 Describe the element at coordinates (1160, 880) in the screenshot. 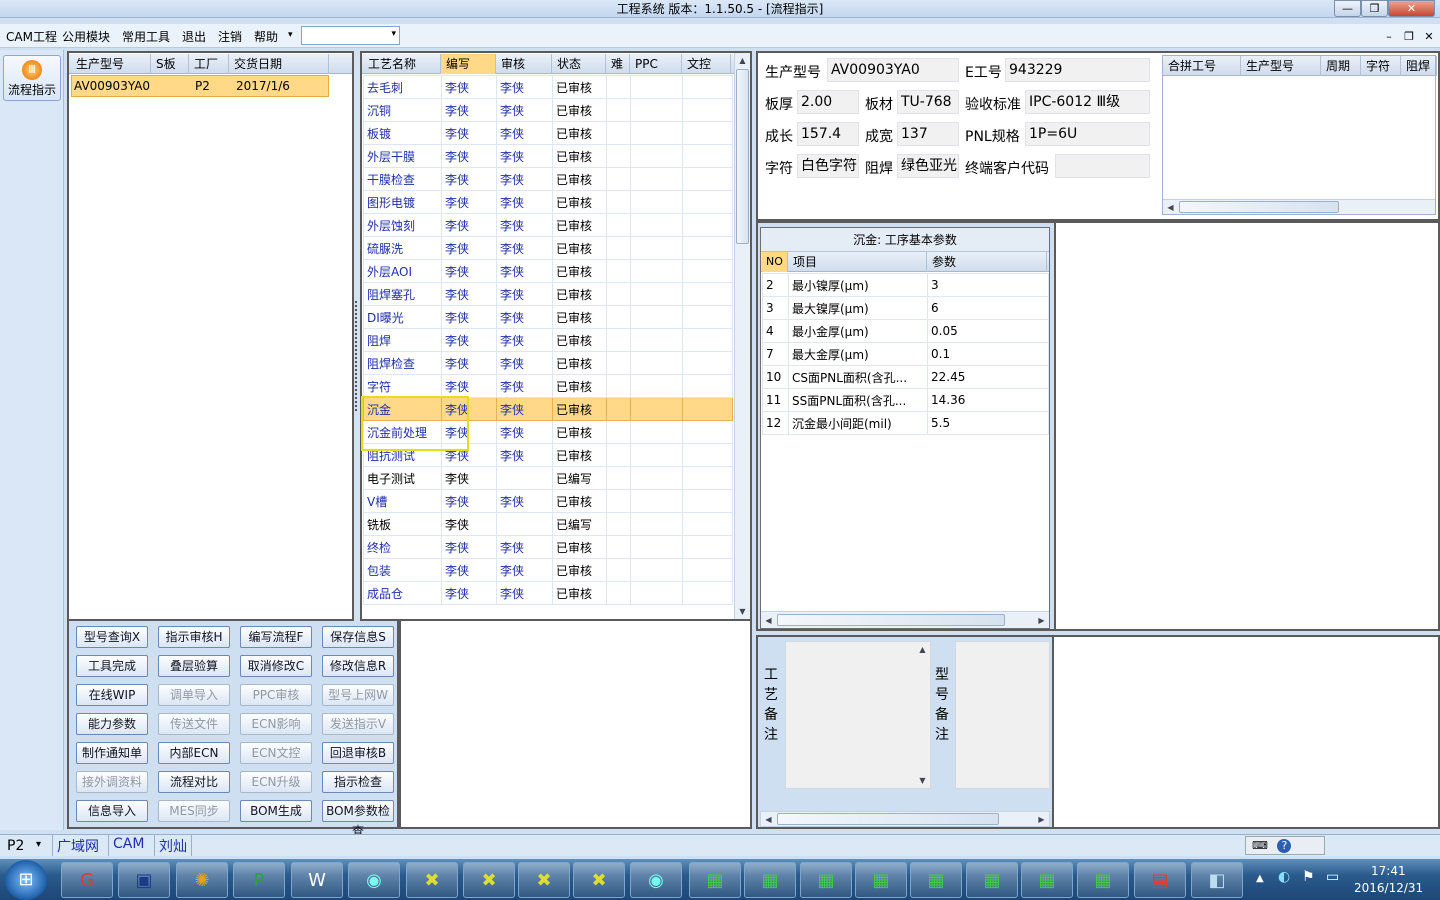

I see `taskbar-pdf-icon: ▤` at that location.